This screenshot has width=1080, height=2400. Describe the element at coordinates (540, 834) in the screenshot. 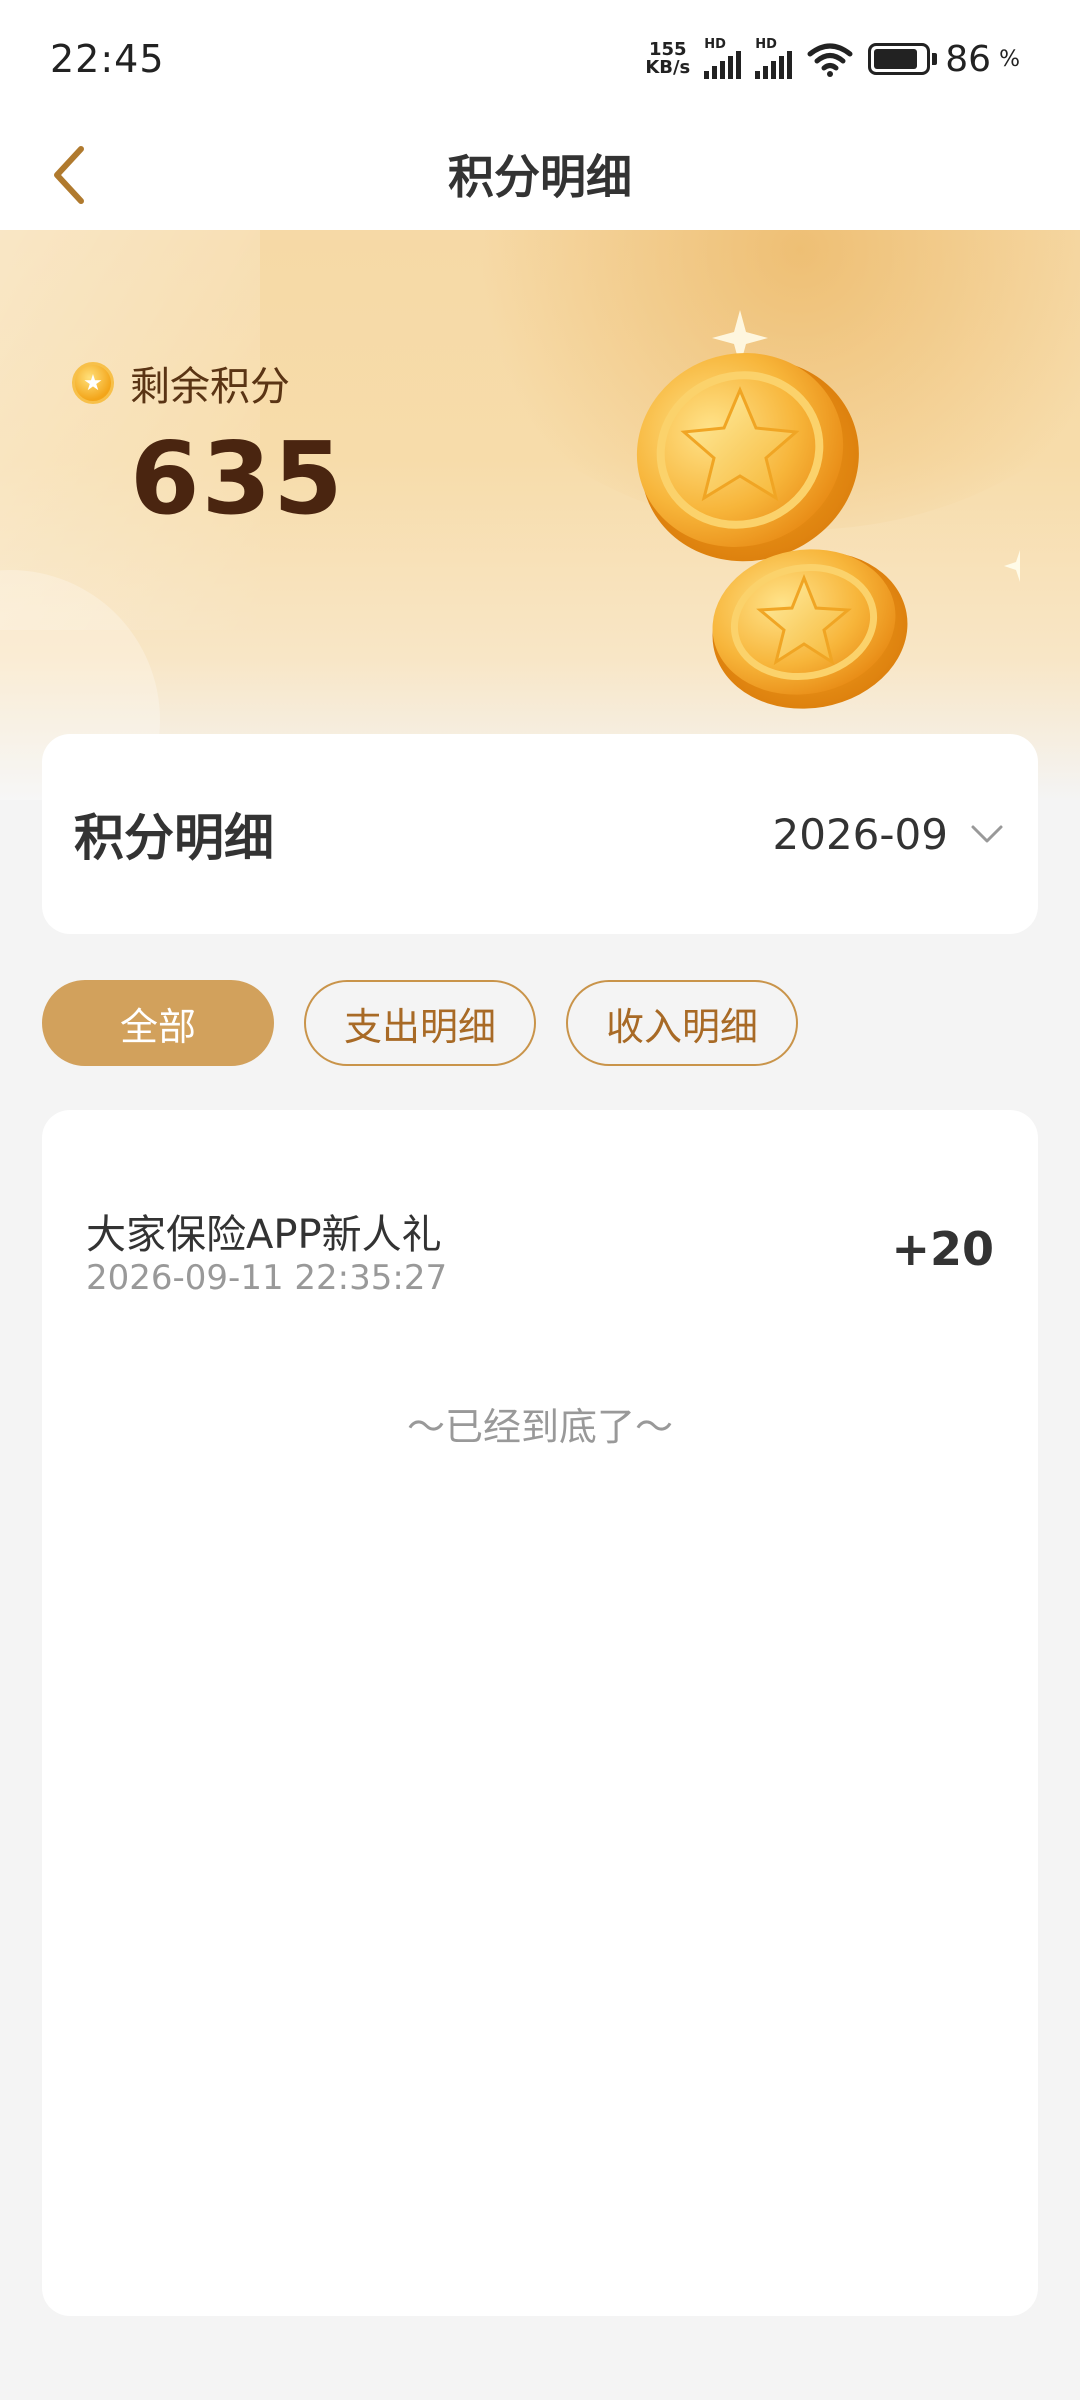

I see `month-filter-card: 积分明细 2026-09` at that location.